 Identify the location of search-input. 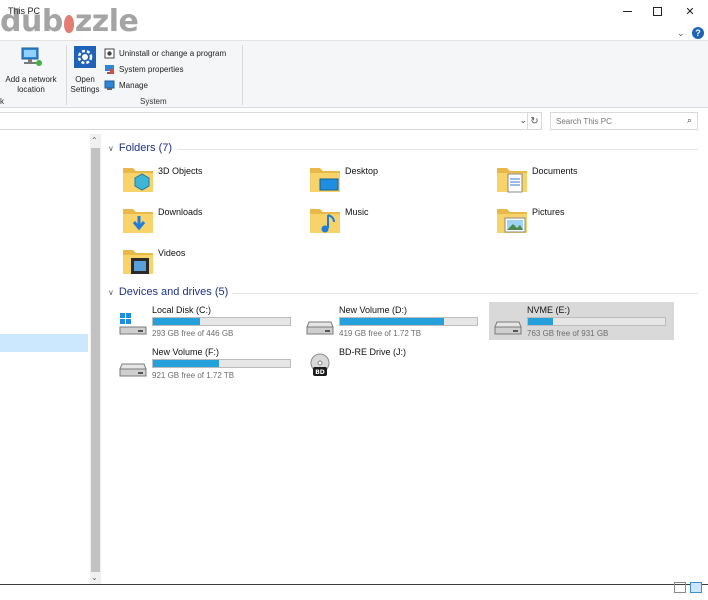
(615, 121).